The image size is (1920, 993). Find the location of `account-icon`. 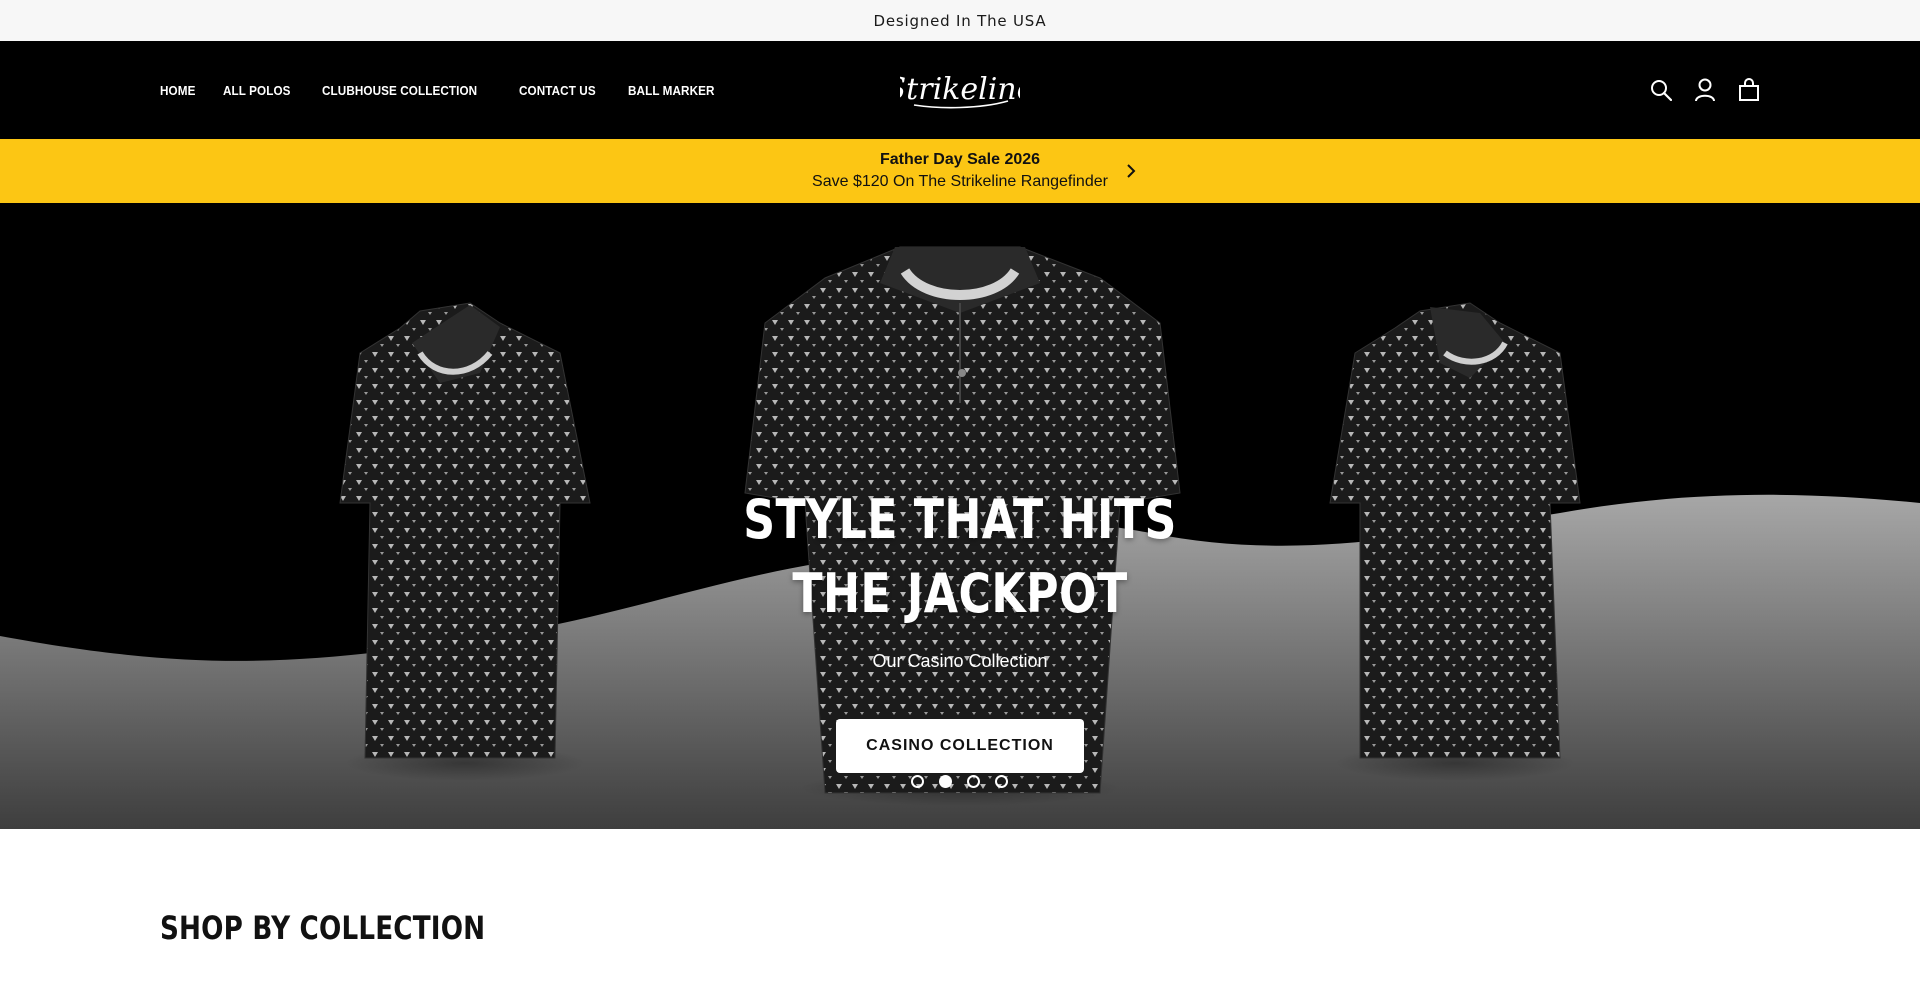

account-icon is located at coordinates (1705, 90).